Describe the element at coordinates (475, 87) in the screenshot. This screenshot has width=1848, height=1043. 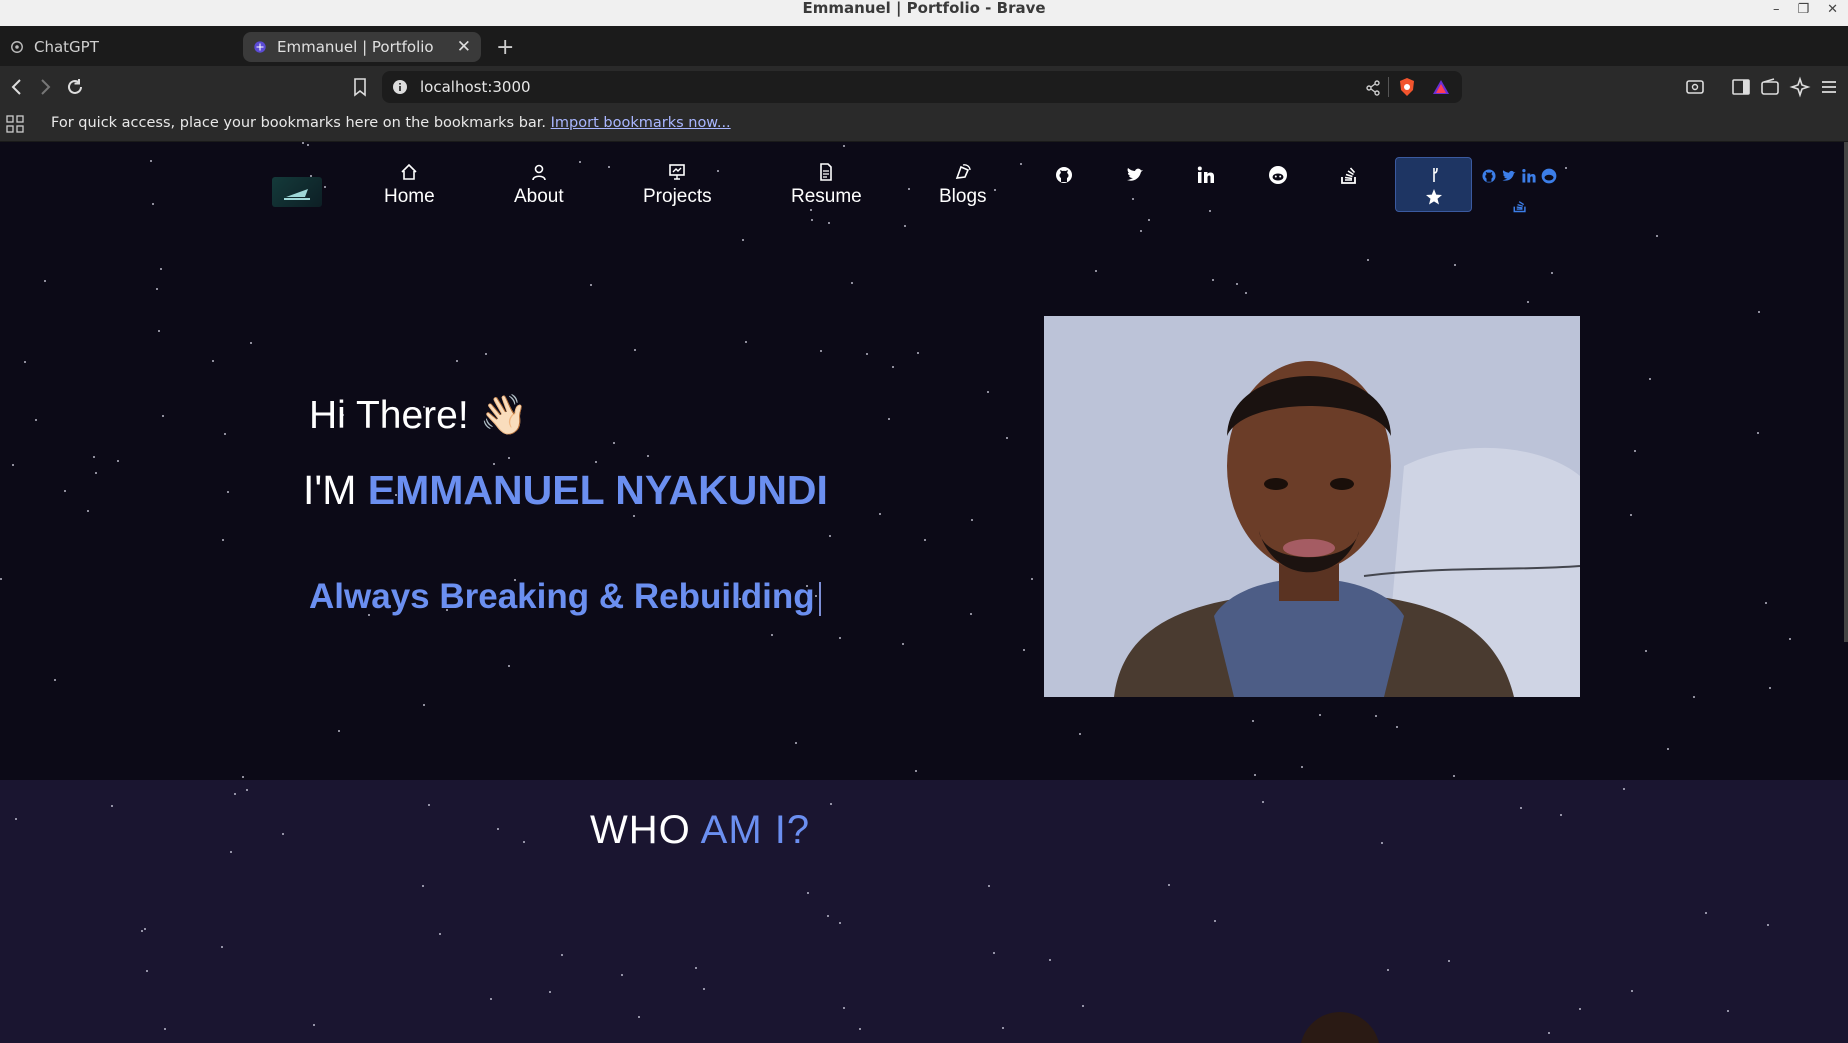
I see `url-text: localhost:3000` at that location.